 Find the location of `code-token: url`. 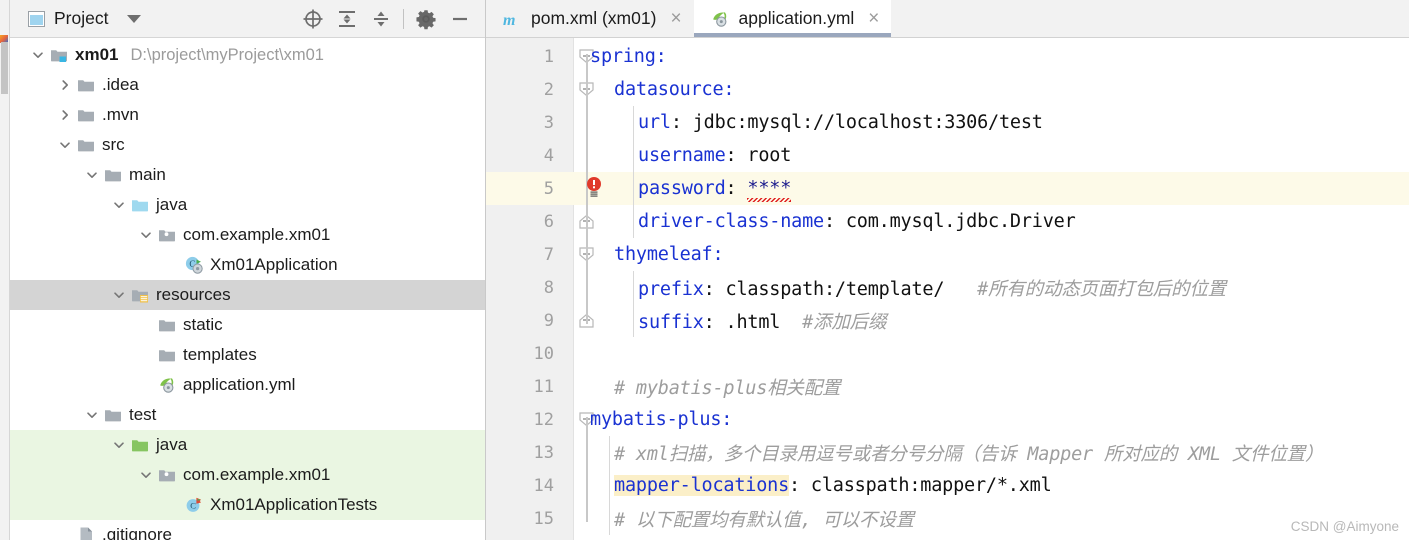

code-token: url is located at coordinates (654, 122).